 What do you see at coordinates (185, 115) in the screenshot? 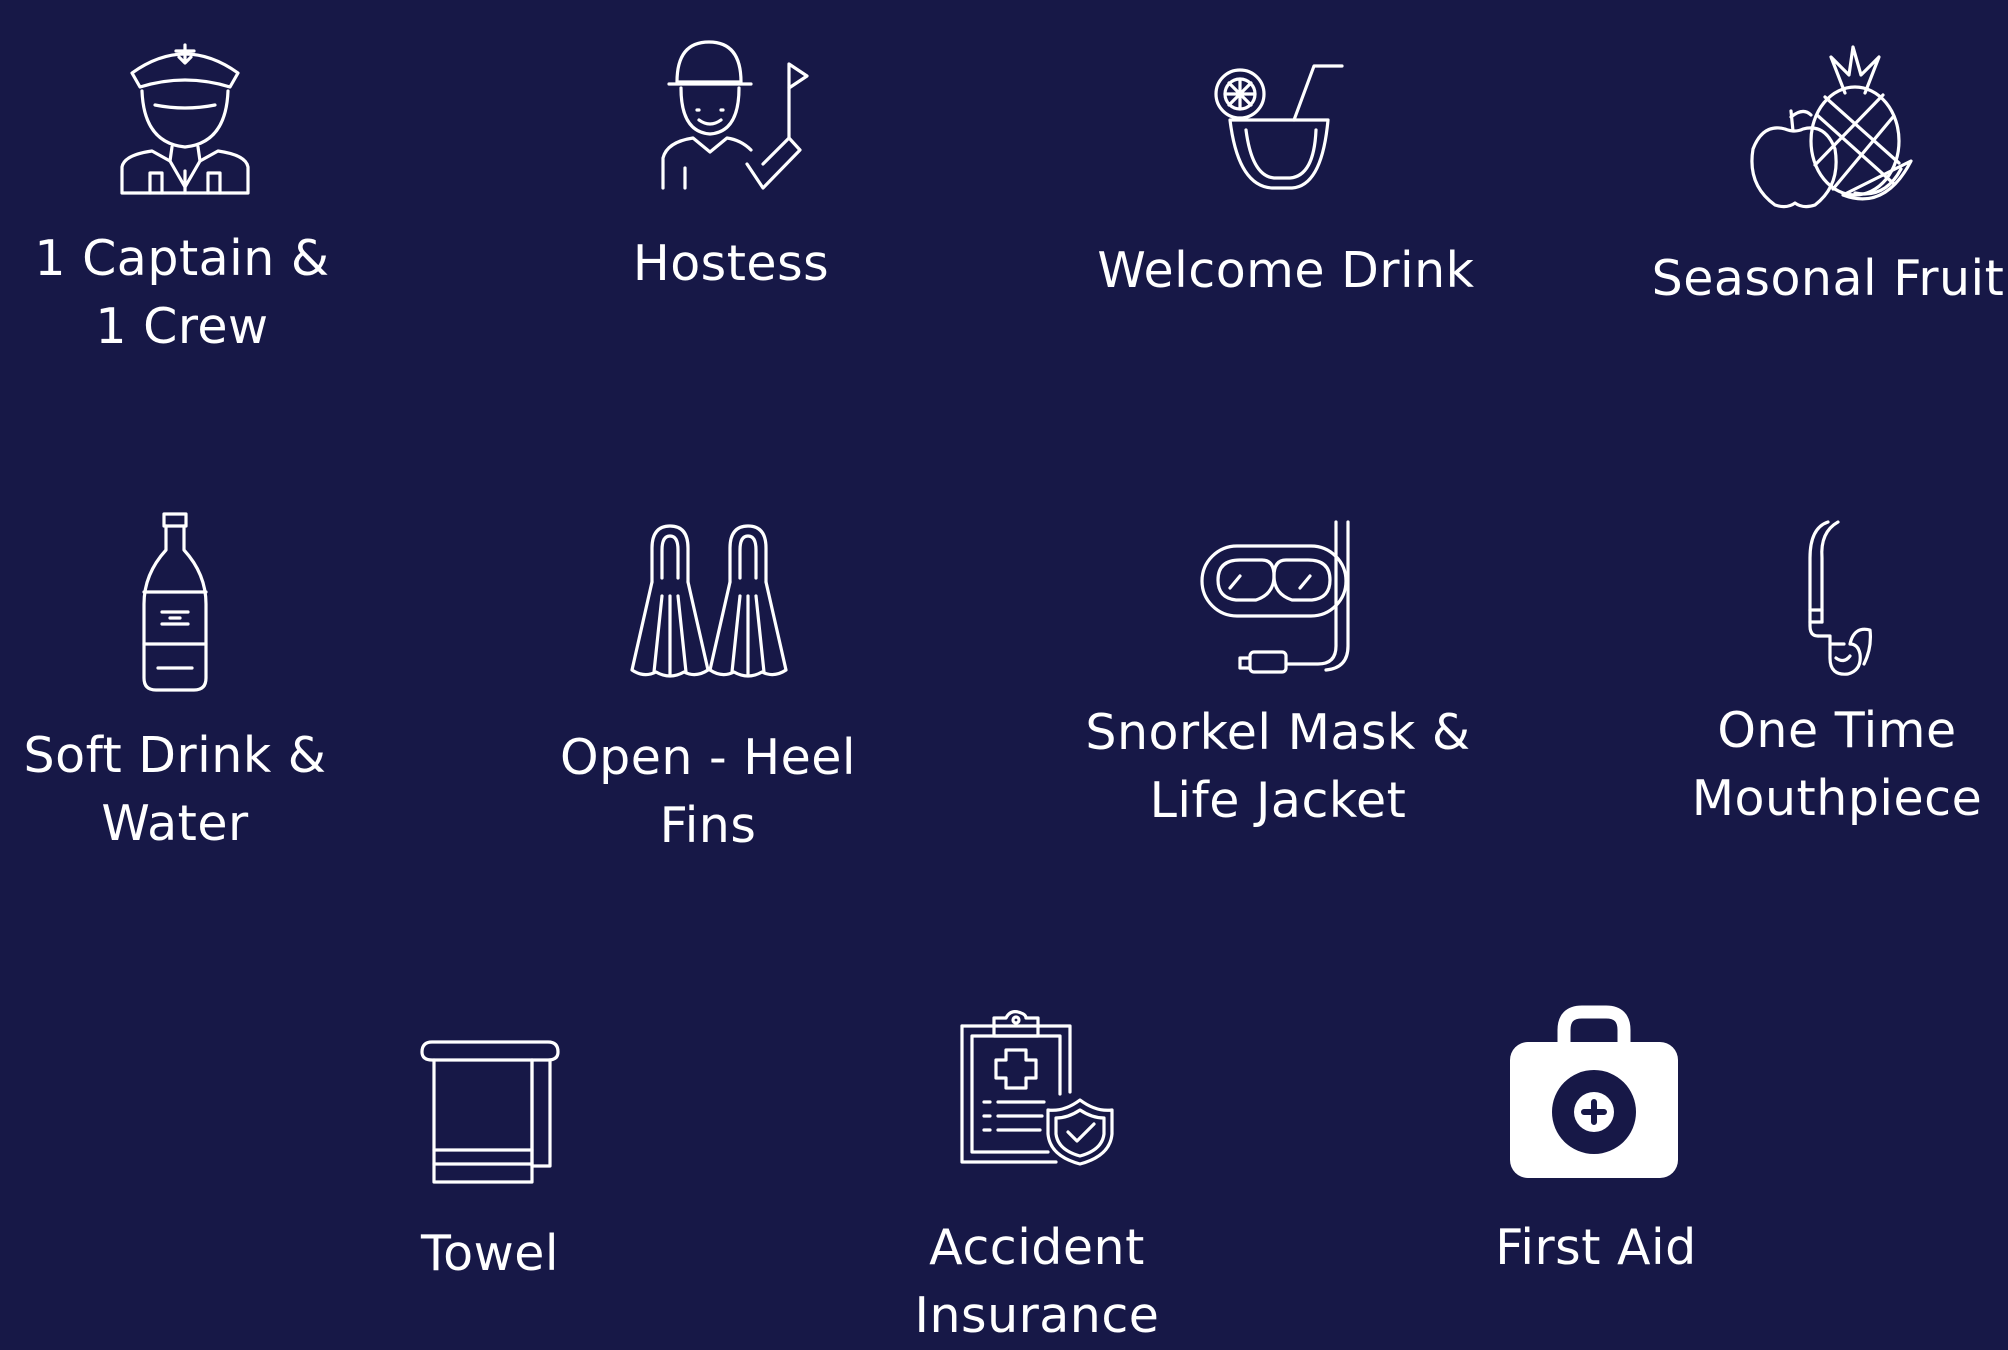
I see `captain-icon` at bounding box center [185, 115].